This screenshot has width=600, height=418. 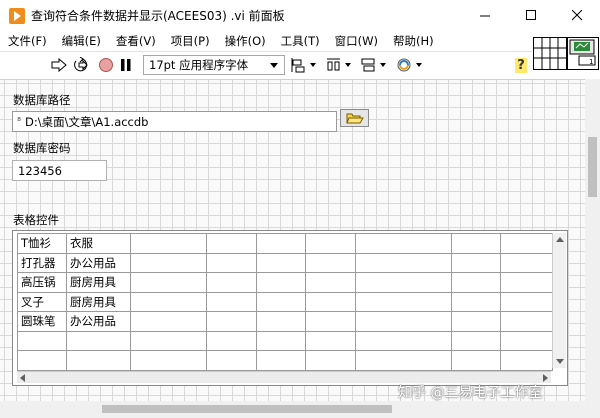 I want to click on close-button, so click(x=577, y=15).